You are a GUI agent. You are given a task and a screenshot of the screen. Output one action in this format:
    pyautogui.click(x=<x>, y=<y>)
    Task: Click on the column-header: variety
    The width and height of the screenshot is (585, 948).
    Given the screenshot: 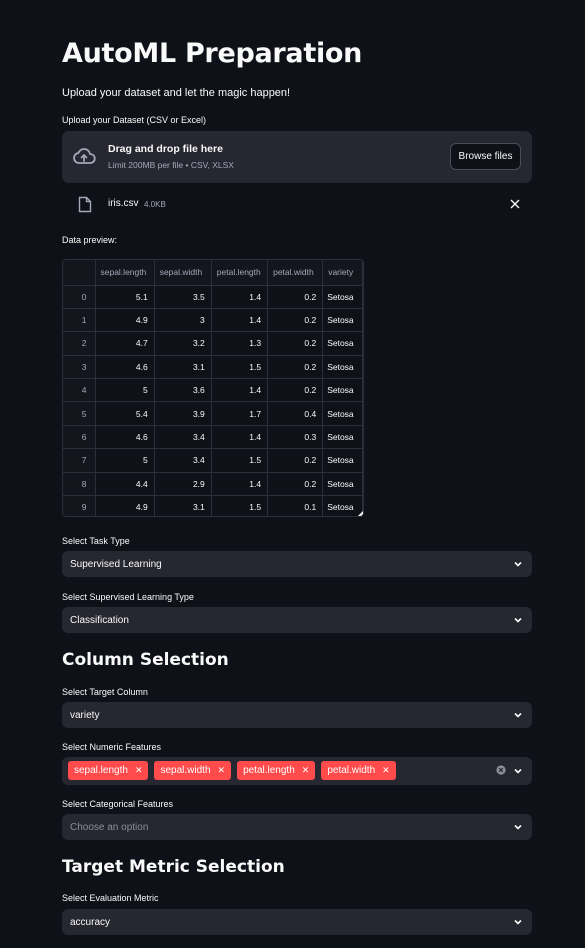 What is the action you would take?
    pyautogui.click(x=342, y=273)
    